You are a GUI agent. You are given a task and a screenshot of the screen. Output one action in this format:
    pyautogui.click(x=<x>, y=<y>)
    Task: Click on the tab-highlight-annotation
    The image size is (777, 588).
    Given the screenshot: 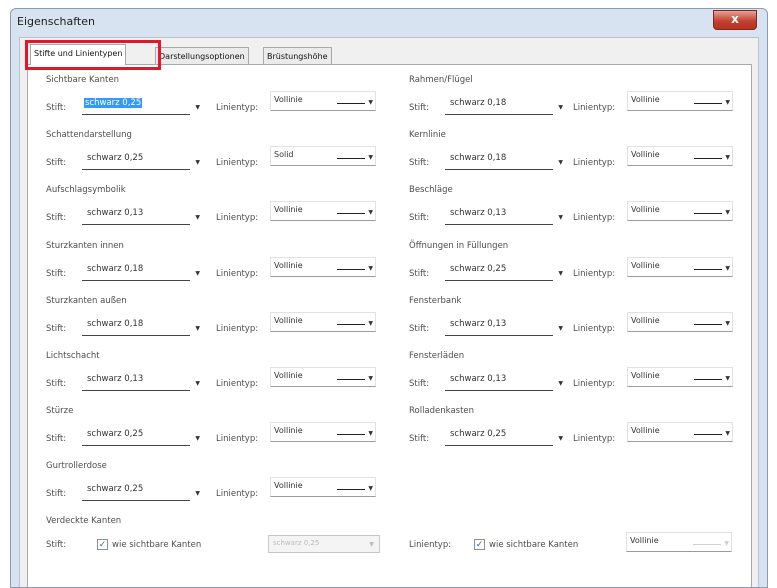 What is the action you would take?
    pyautogui.click(x=93, y=55)
    